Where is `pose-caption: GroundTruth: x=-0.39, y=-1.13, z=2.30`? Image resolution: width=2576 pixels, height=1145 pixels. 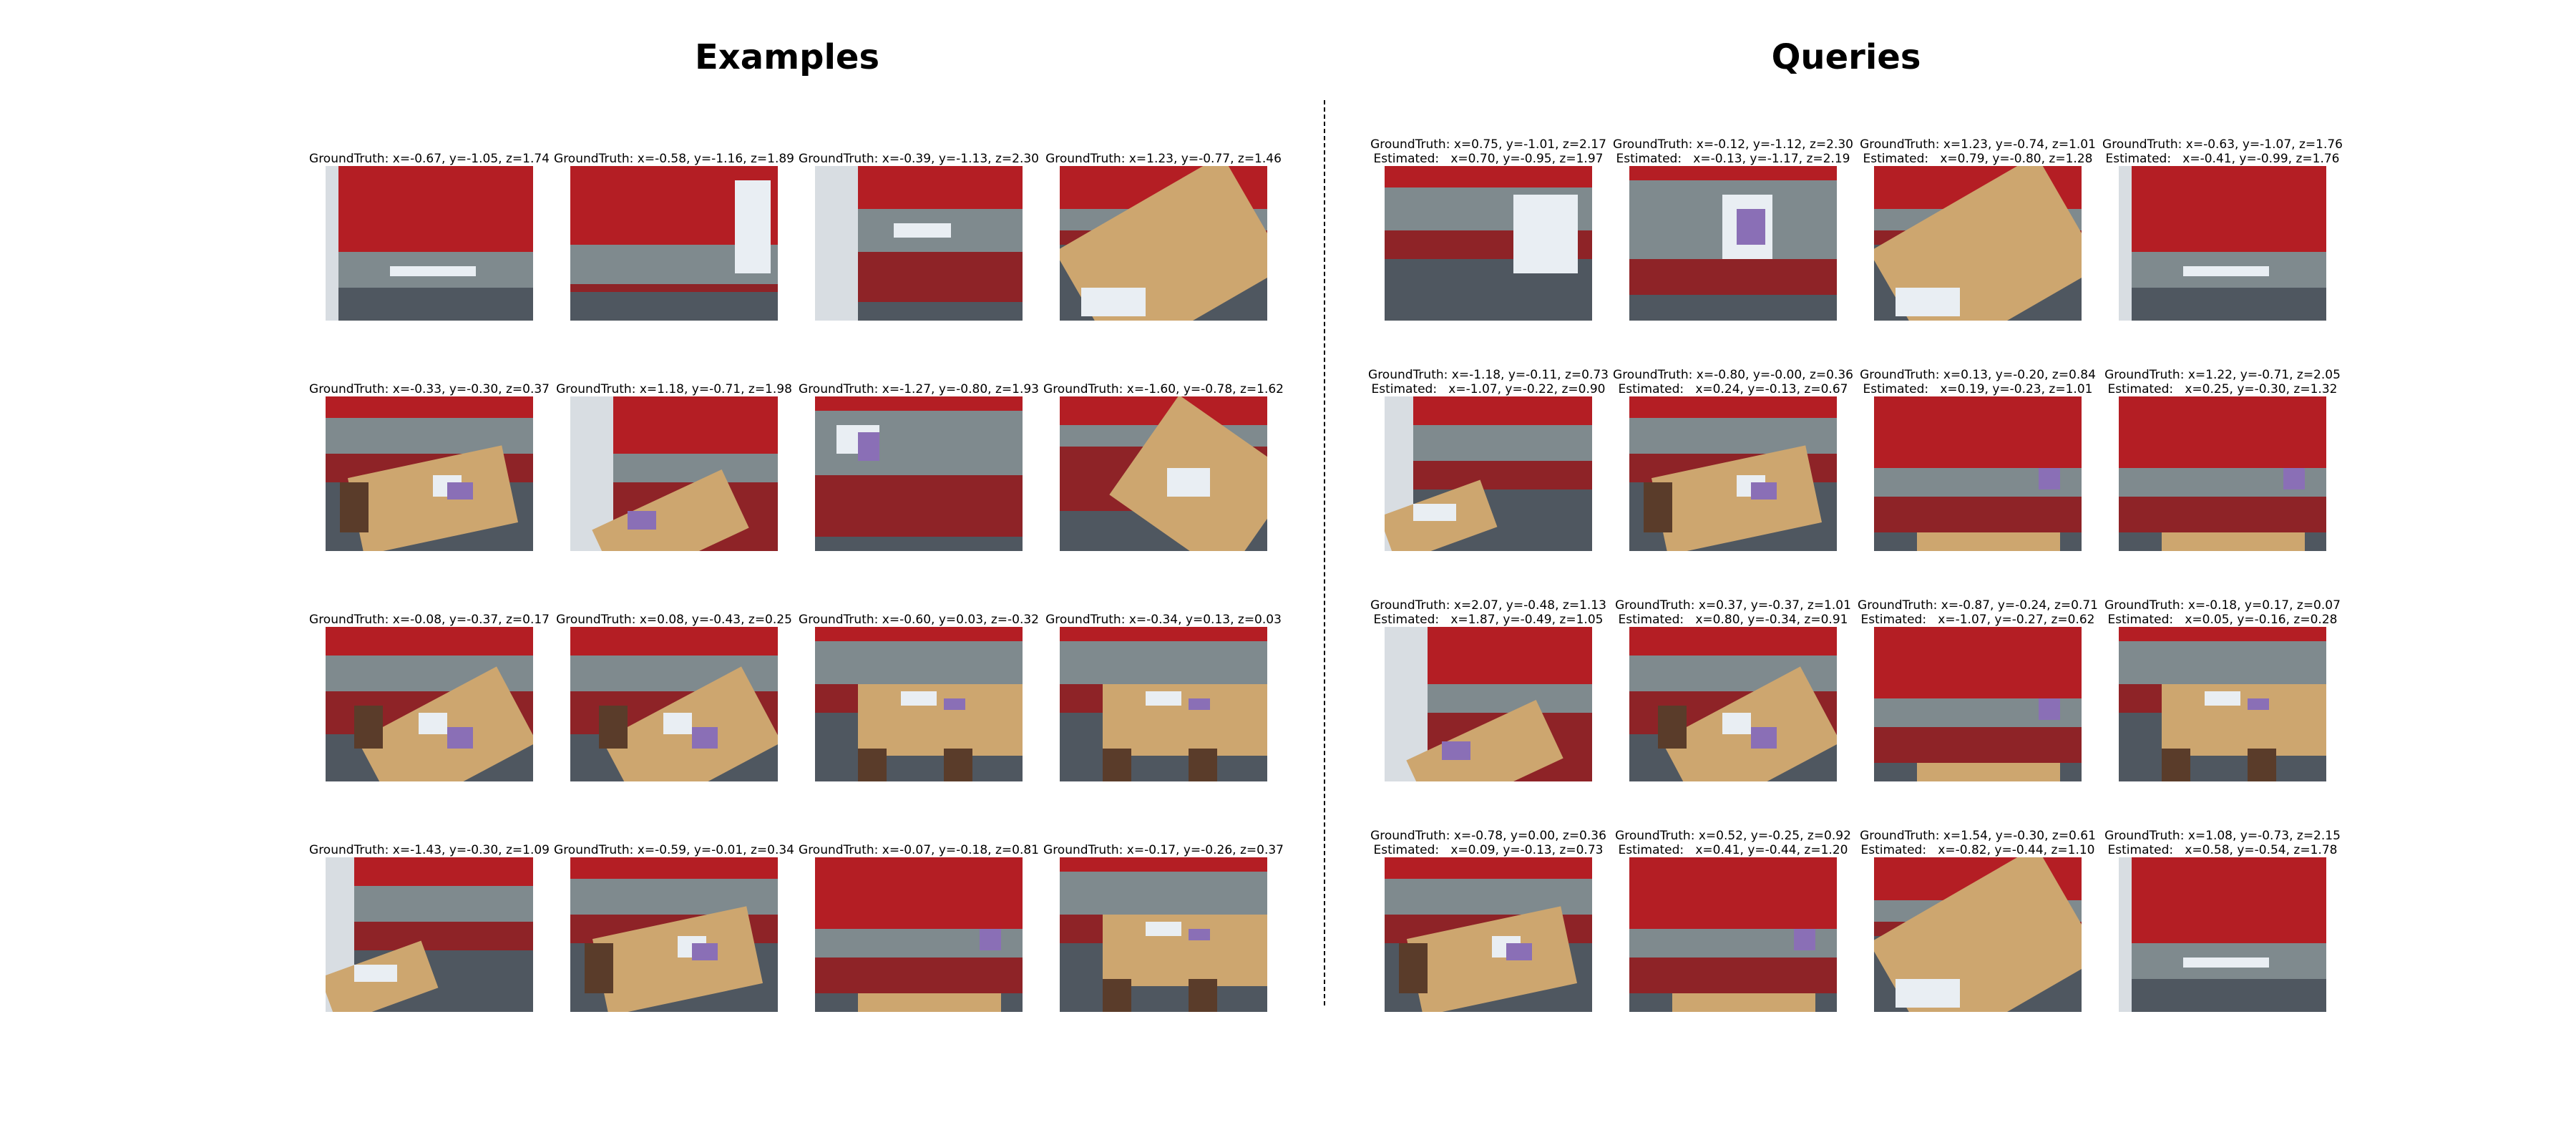
pose-caption: GroundTruth: x=-0.39, y=-1.13, z=2.30 is located at coordinates (919, 150).